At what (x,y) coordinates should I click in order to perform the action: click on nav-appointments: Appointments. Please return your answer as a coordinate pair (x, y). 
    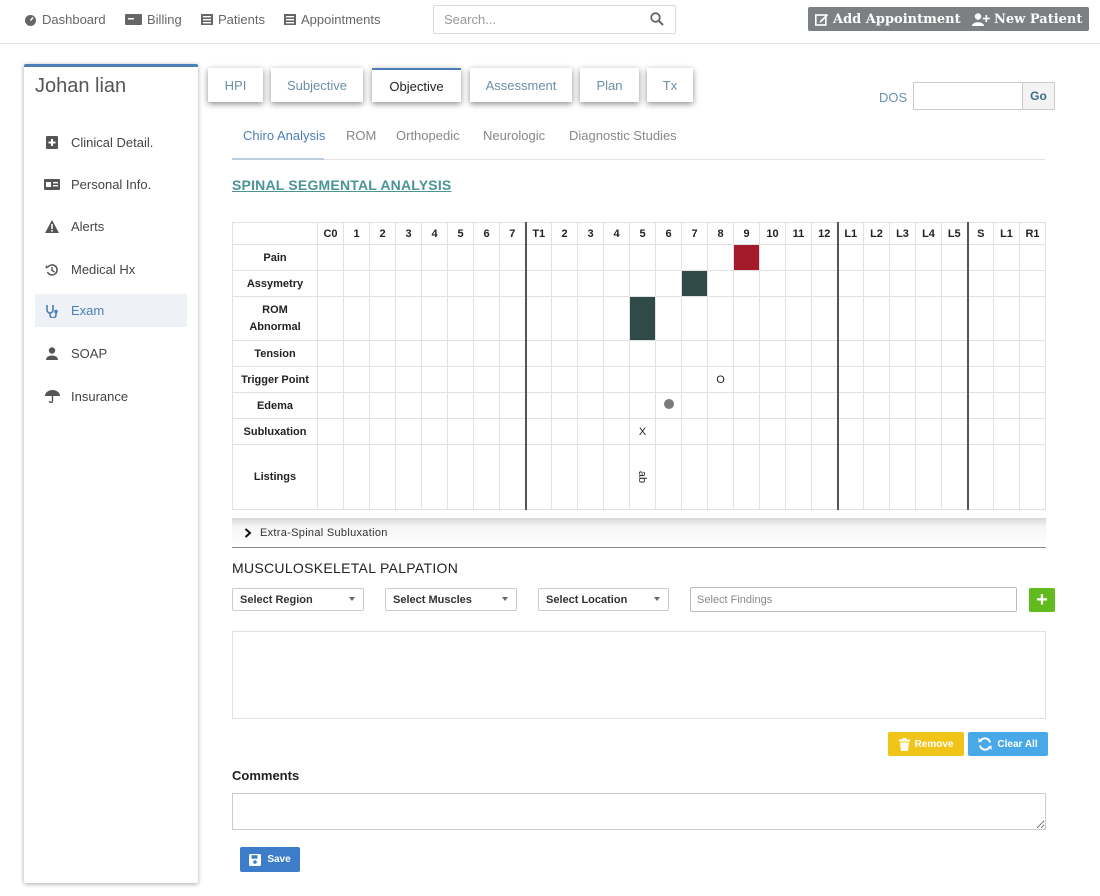
    Looking at the image, I should click on (332, 19).